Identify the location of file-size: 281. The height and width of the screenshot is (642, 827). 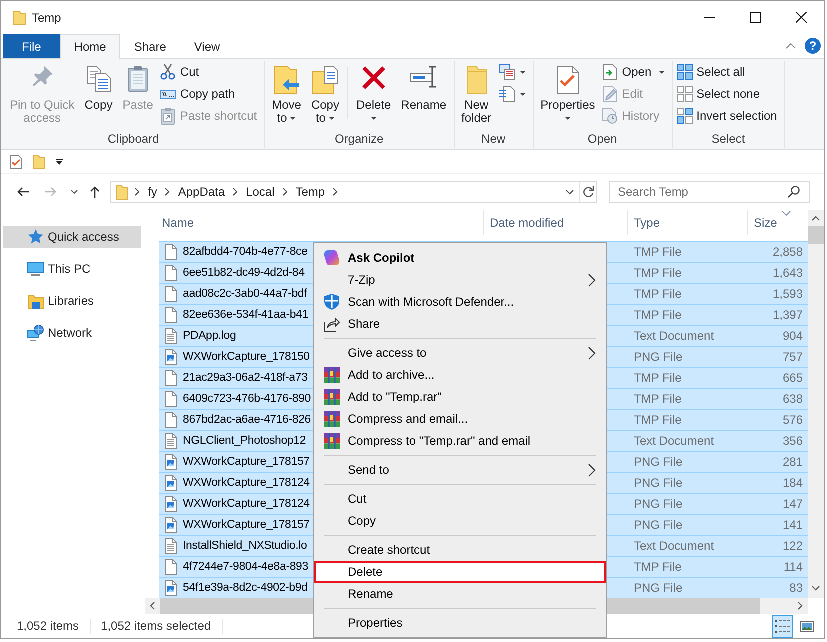
(792, 462).